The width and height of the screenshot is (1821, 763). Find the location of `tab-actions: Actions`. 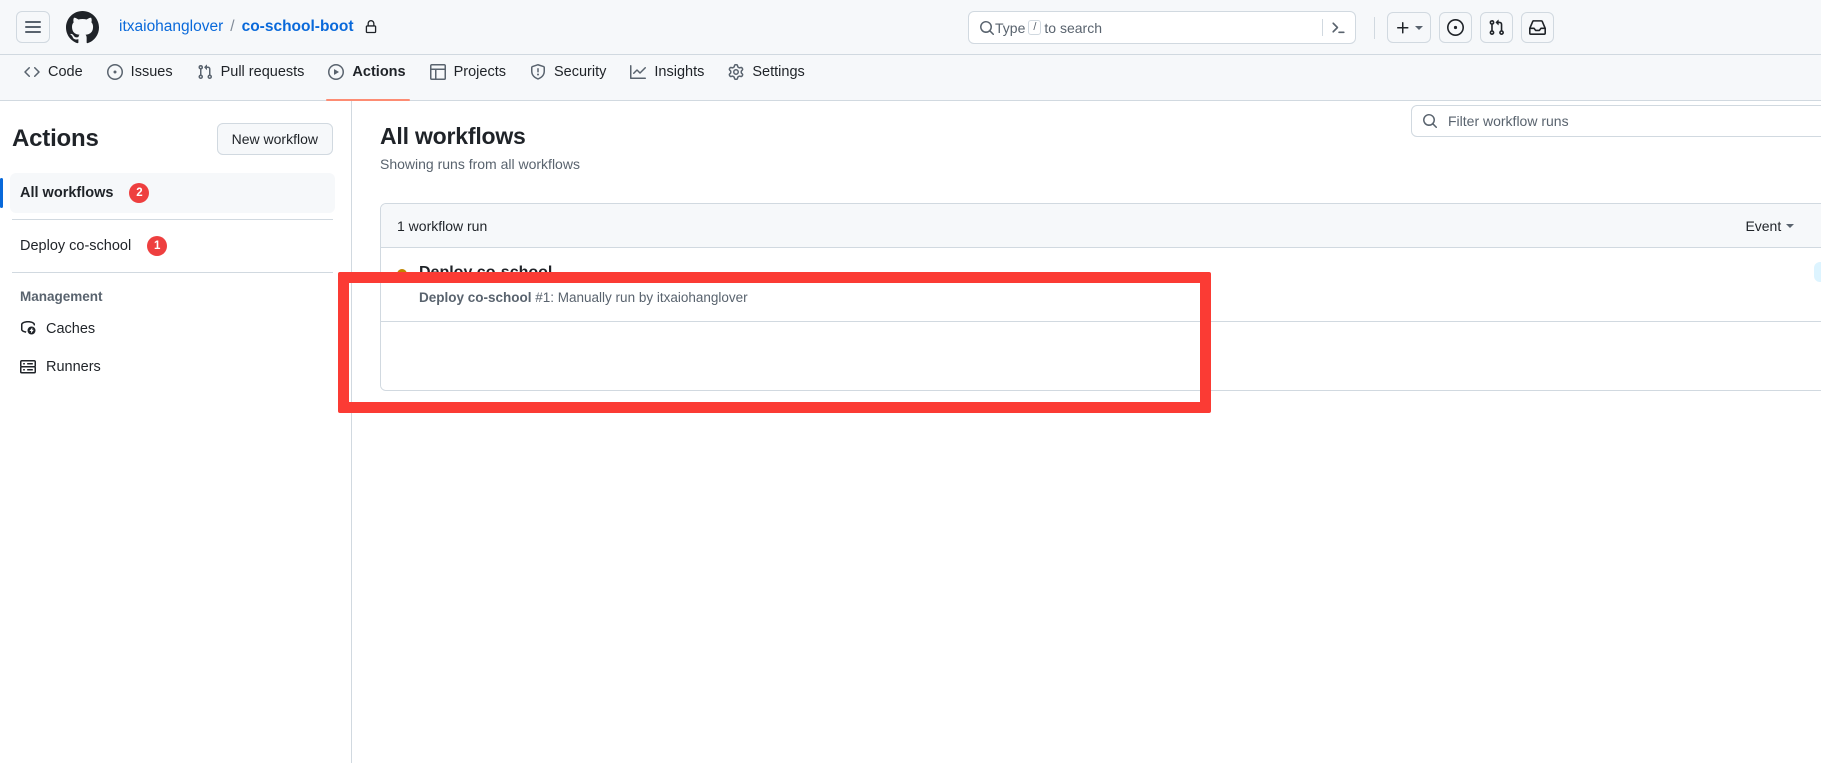

tab-actions: Actions is located at coordinates (367, 78).